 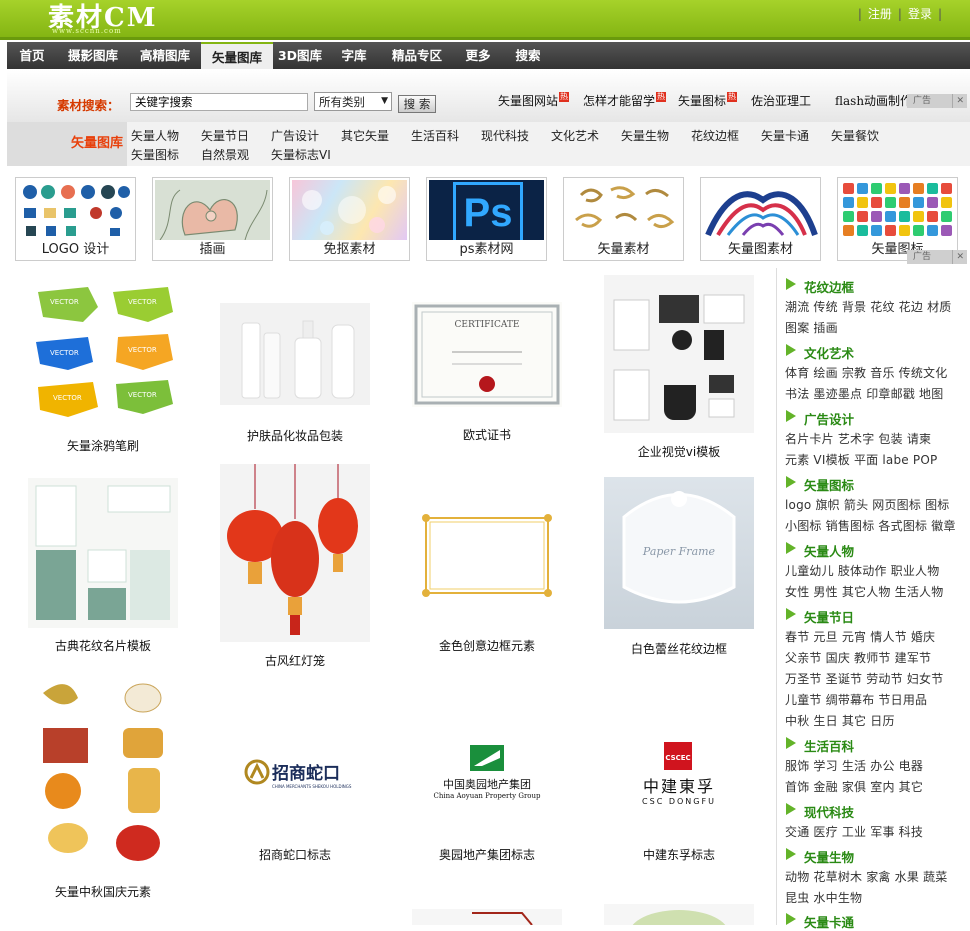 What do you see at coordinates (102, 17) in the screenshot?
I see `site-logo: 素材CM www.sccnn.com` at bounding box center [102, 17].